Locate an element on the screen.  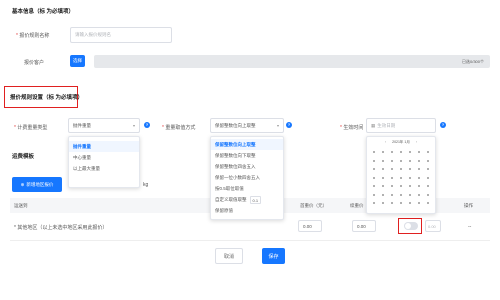
calendar-month-label: 2021年 1月 is located at coordinates (401, 141).